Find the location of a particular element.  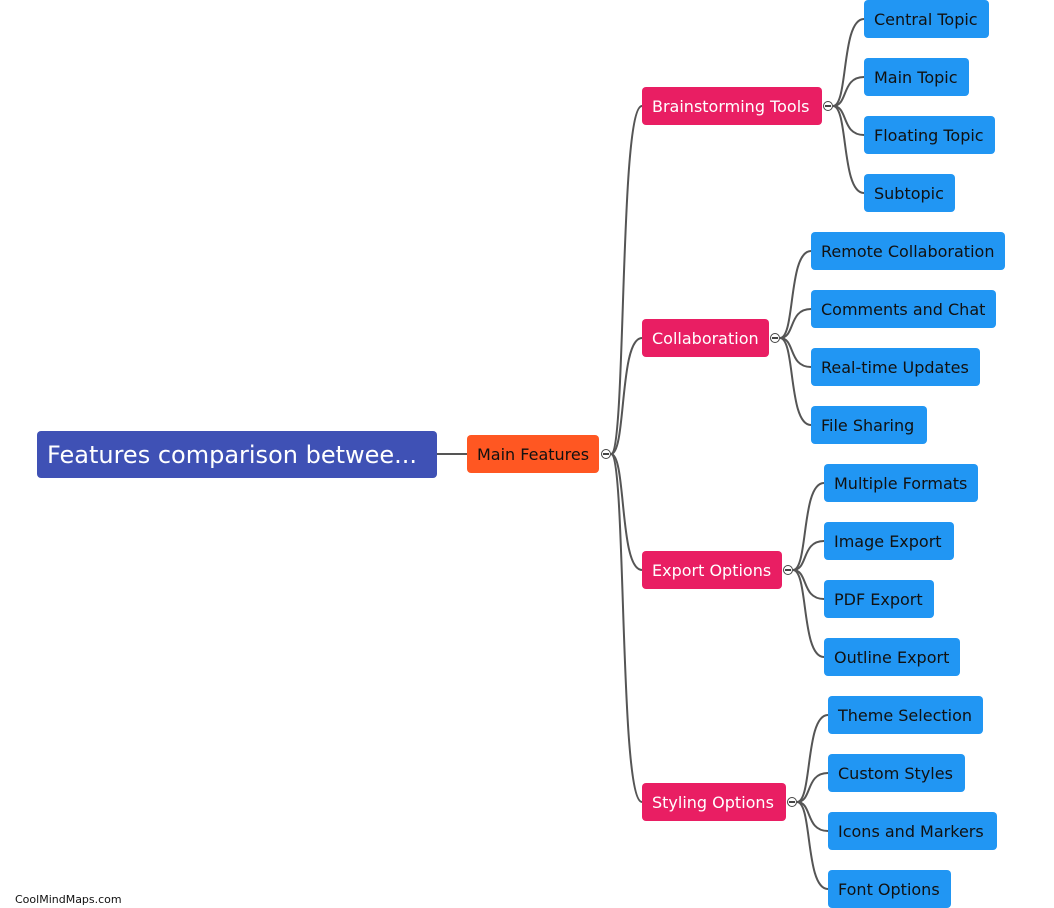

leaf-label: Font Options is located at coordinates (889, 889).